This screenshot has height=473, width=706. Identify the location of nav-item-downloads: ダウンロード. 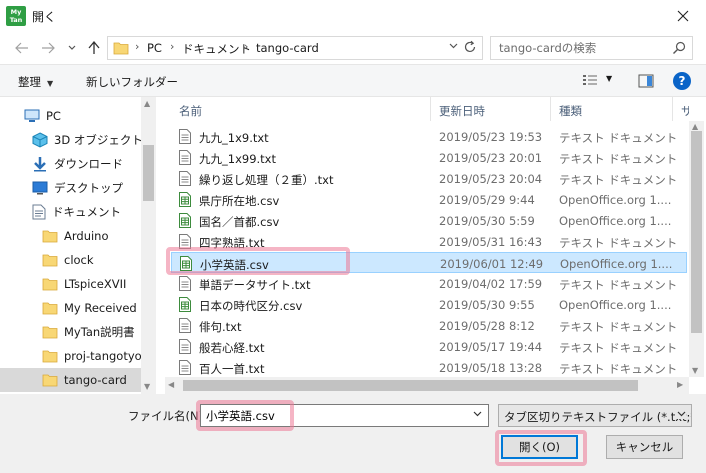
(70, 164).